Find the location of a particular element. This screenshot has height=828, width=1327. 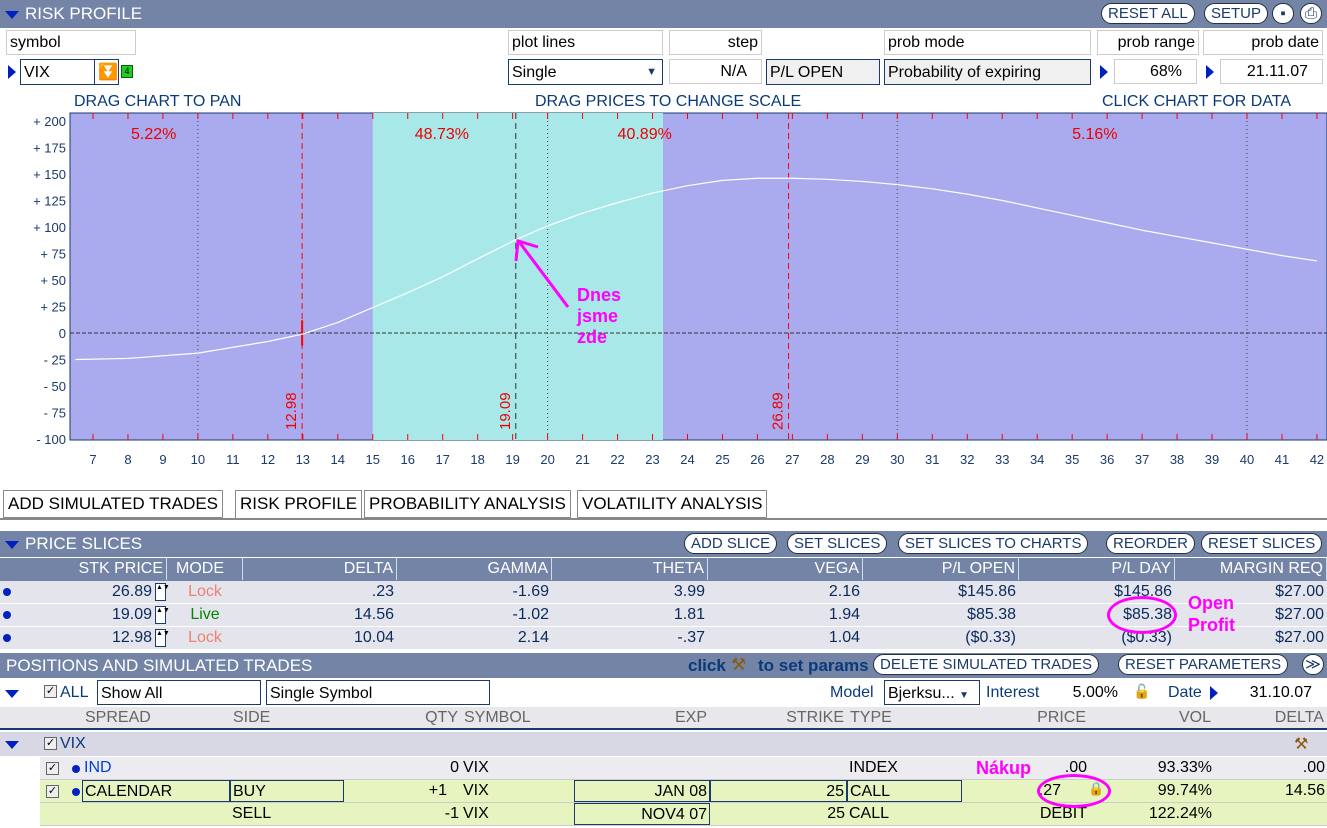

show-filter-select: Show All is located at coordinates (179, 692).